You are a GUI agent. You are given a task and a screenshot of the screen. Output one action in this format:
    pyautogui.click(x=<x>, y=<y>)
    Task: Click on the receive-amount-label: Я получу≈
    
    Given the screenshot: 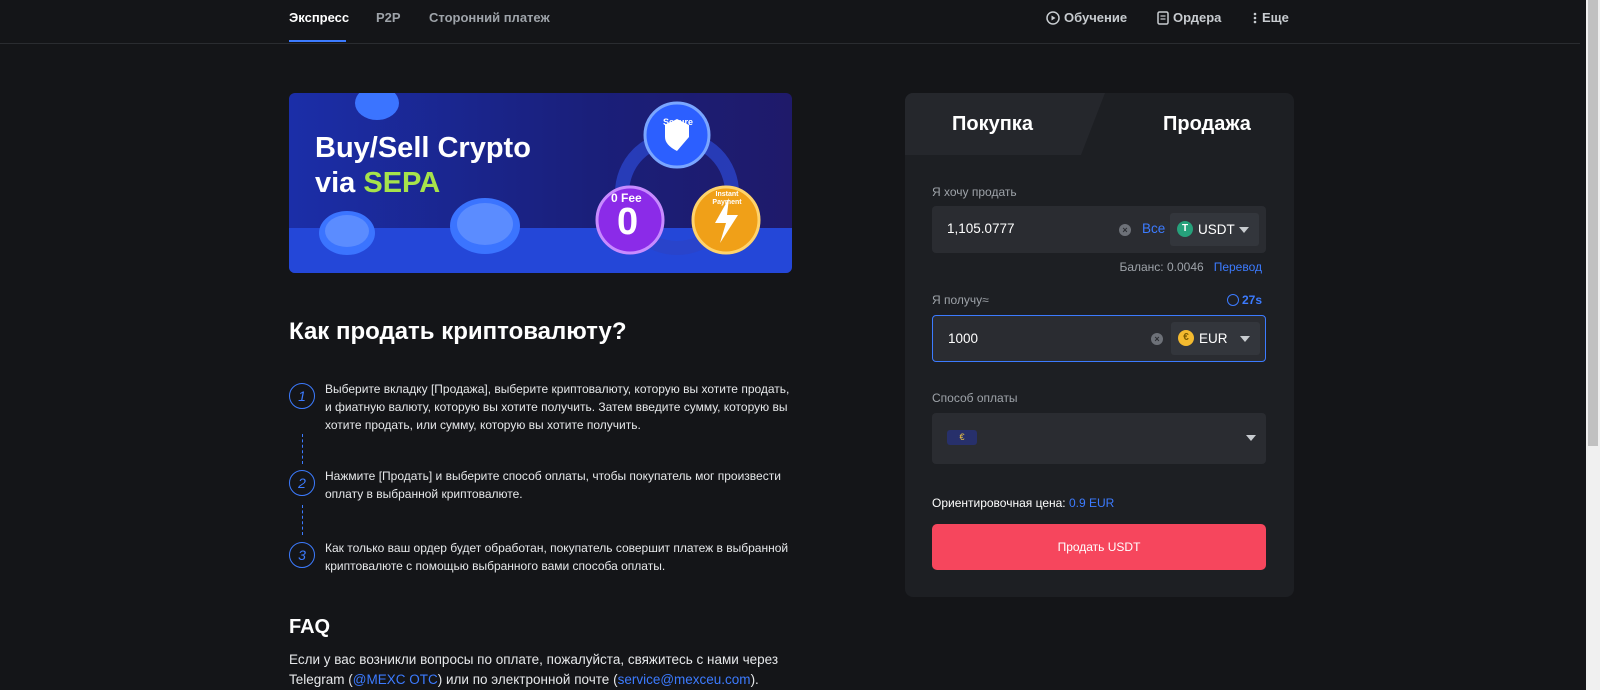 What is the action you would take?
    pyautogui.click(x=960, y=300)
    